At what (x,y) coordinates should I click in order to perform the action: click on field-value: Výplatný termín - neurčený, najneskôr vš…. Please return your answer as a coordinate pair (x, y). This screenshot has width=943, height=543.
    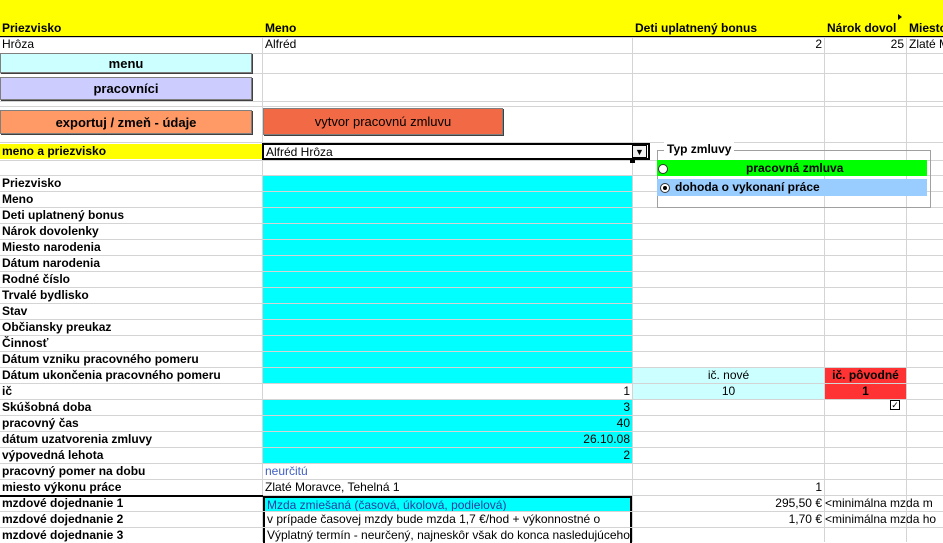
    Looking at the image, I should click on (447, 535).